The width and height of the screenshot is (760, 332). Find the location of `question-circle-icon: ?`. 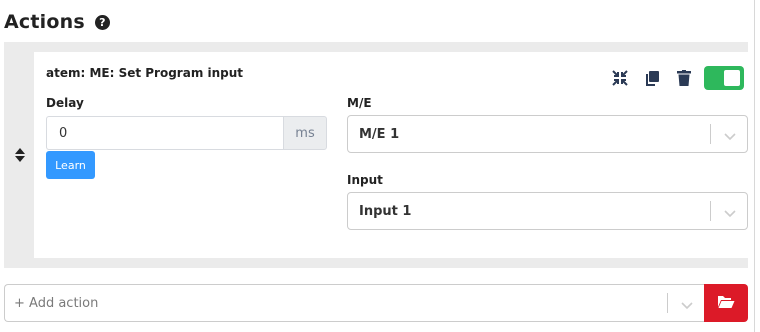

question-circle-icon: ? is located at coordinates (102, 22).